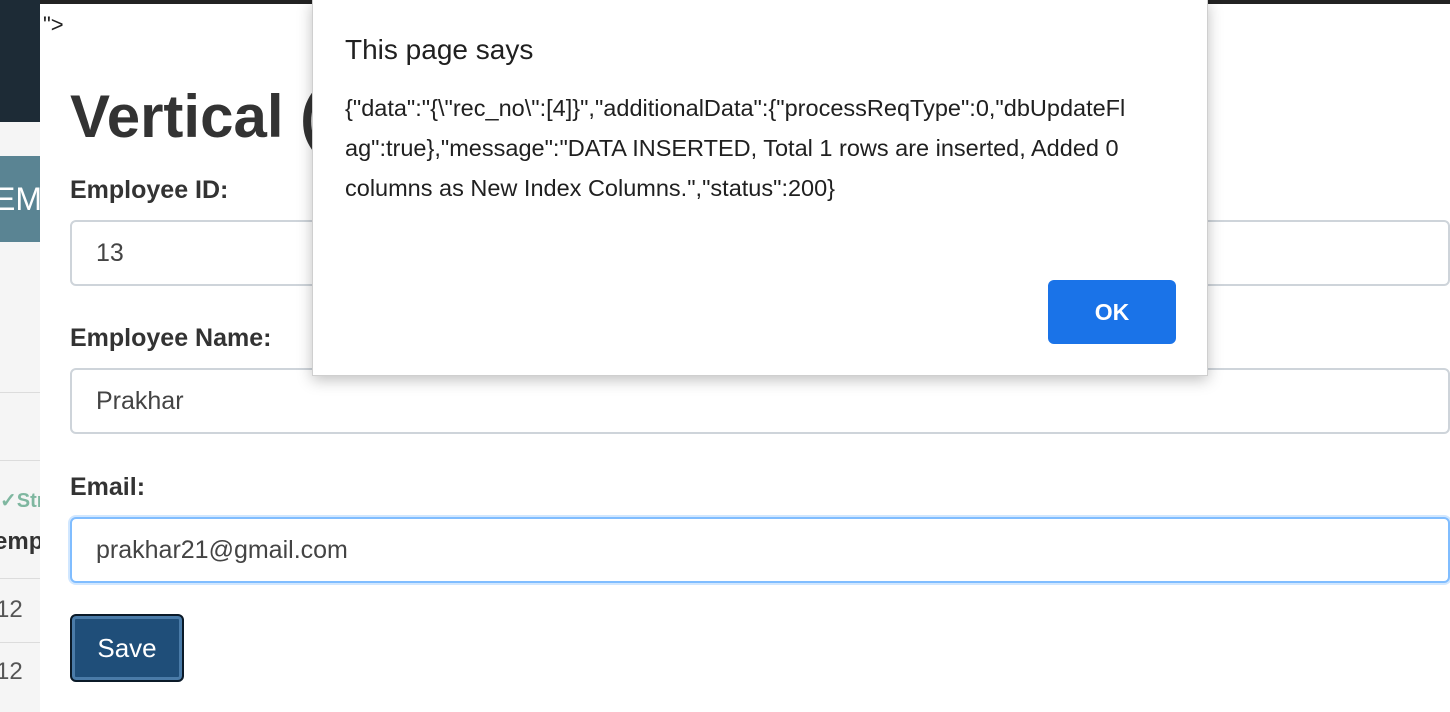 This screenshot has height=712, width=1450. Describe the element at coordinates (28, 501) in the screenshot. I see `background-section-label-text: Str` at that location.